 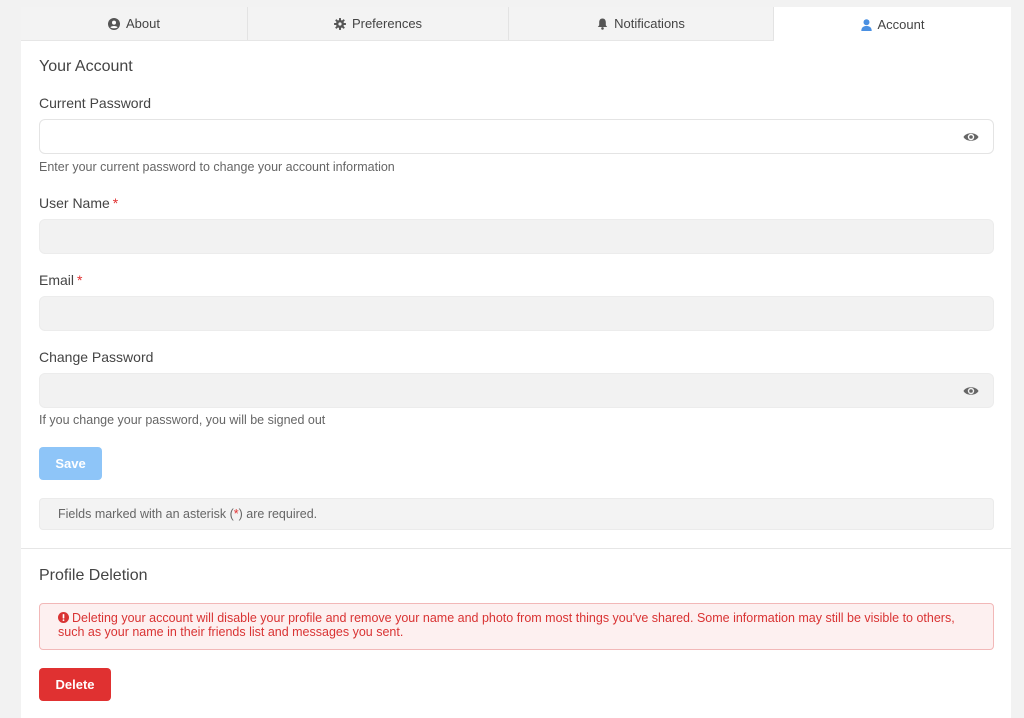 What do you see at coordinates (387, 23) in the screenshot?
I see `tab-preferences-label: Preferences` at bounding box center [387, 23].